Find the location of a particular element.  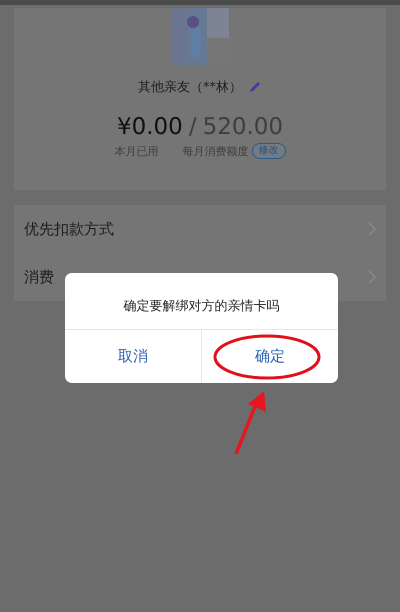

limit-amount: 520.00 is located at coordinates (243, 127).